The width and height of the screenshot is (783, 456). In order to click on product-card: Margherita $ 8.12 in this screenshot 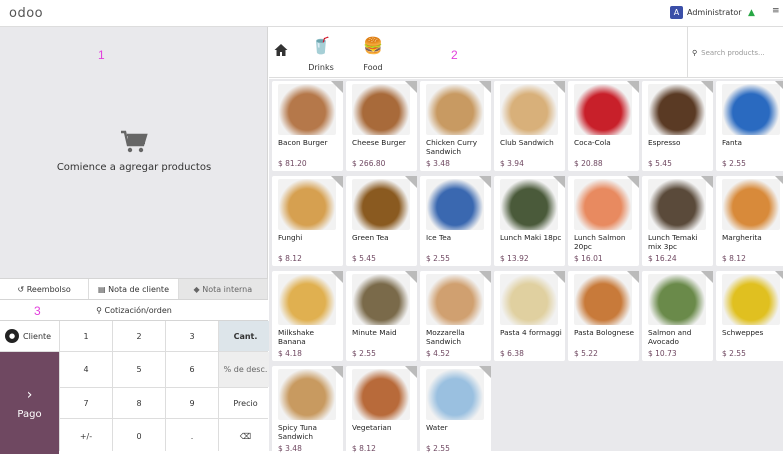, I will do `click(749, 221)`.